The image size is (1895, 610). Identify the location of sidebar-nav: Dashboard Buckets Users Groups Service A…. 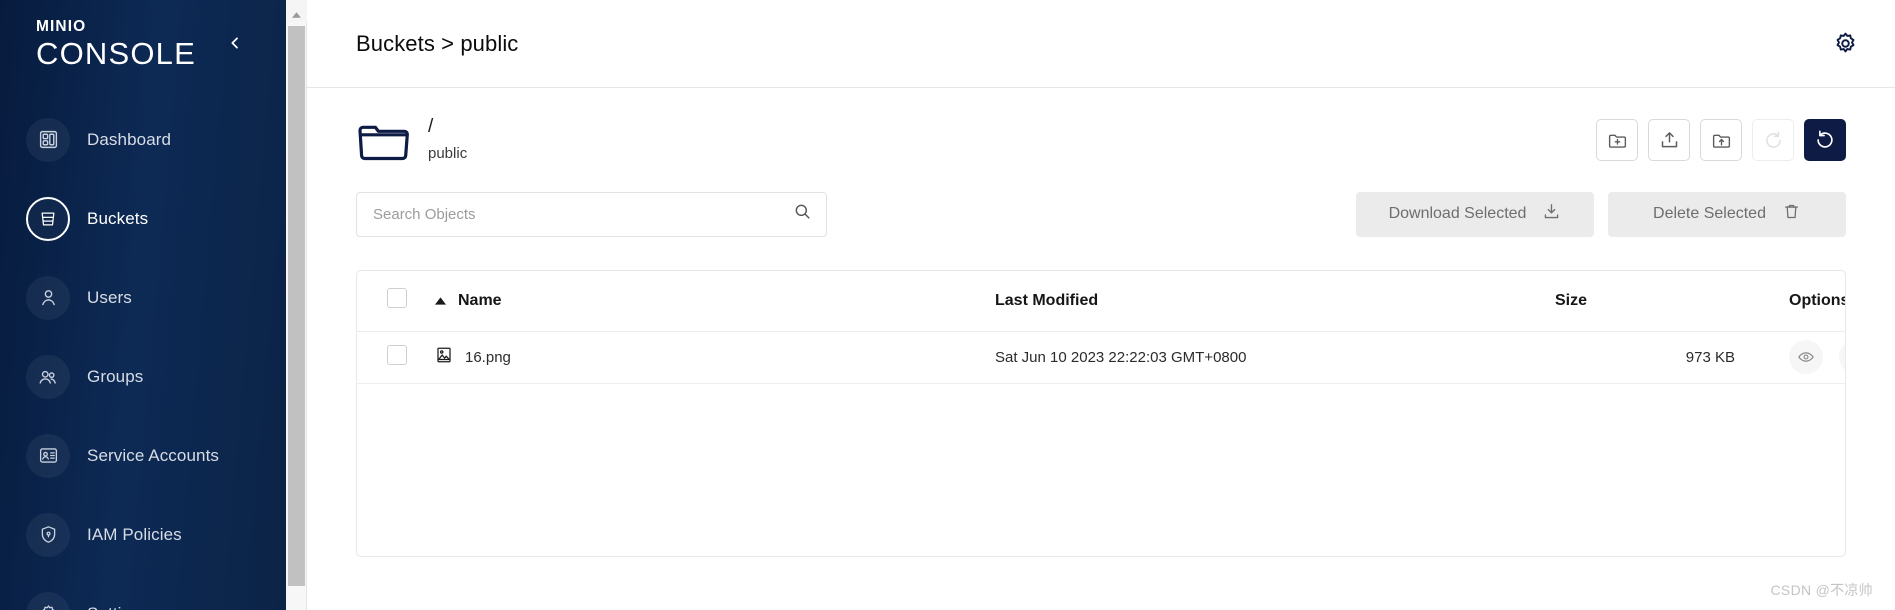
(143, 355).